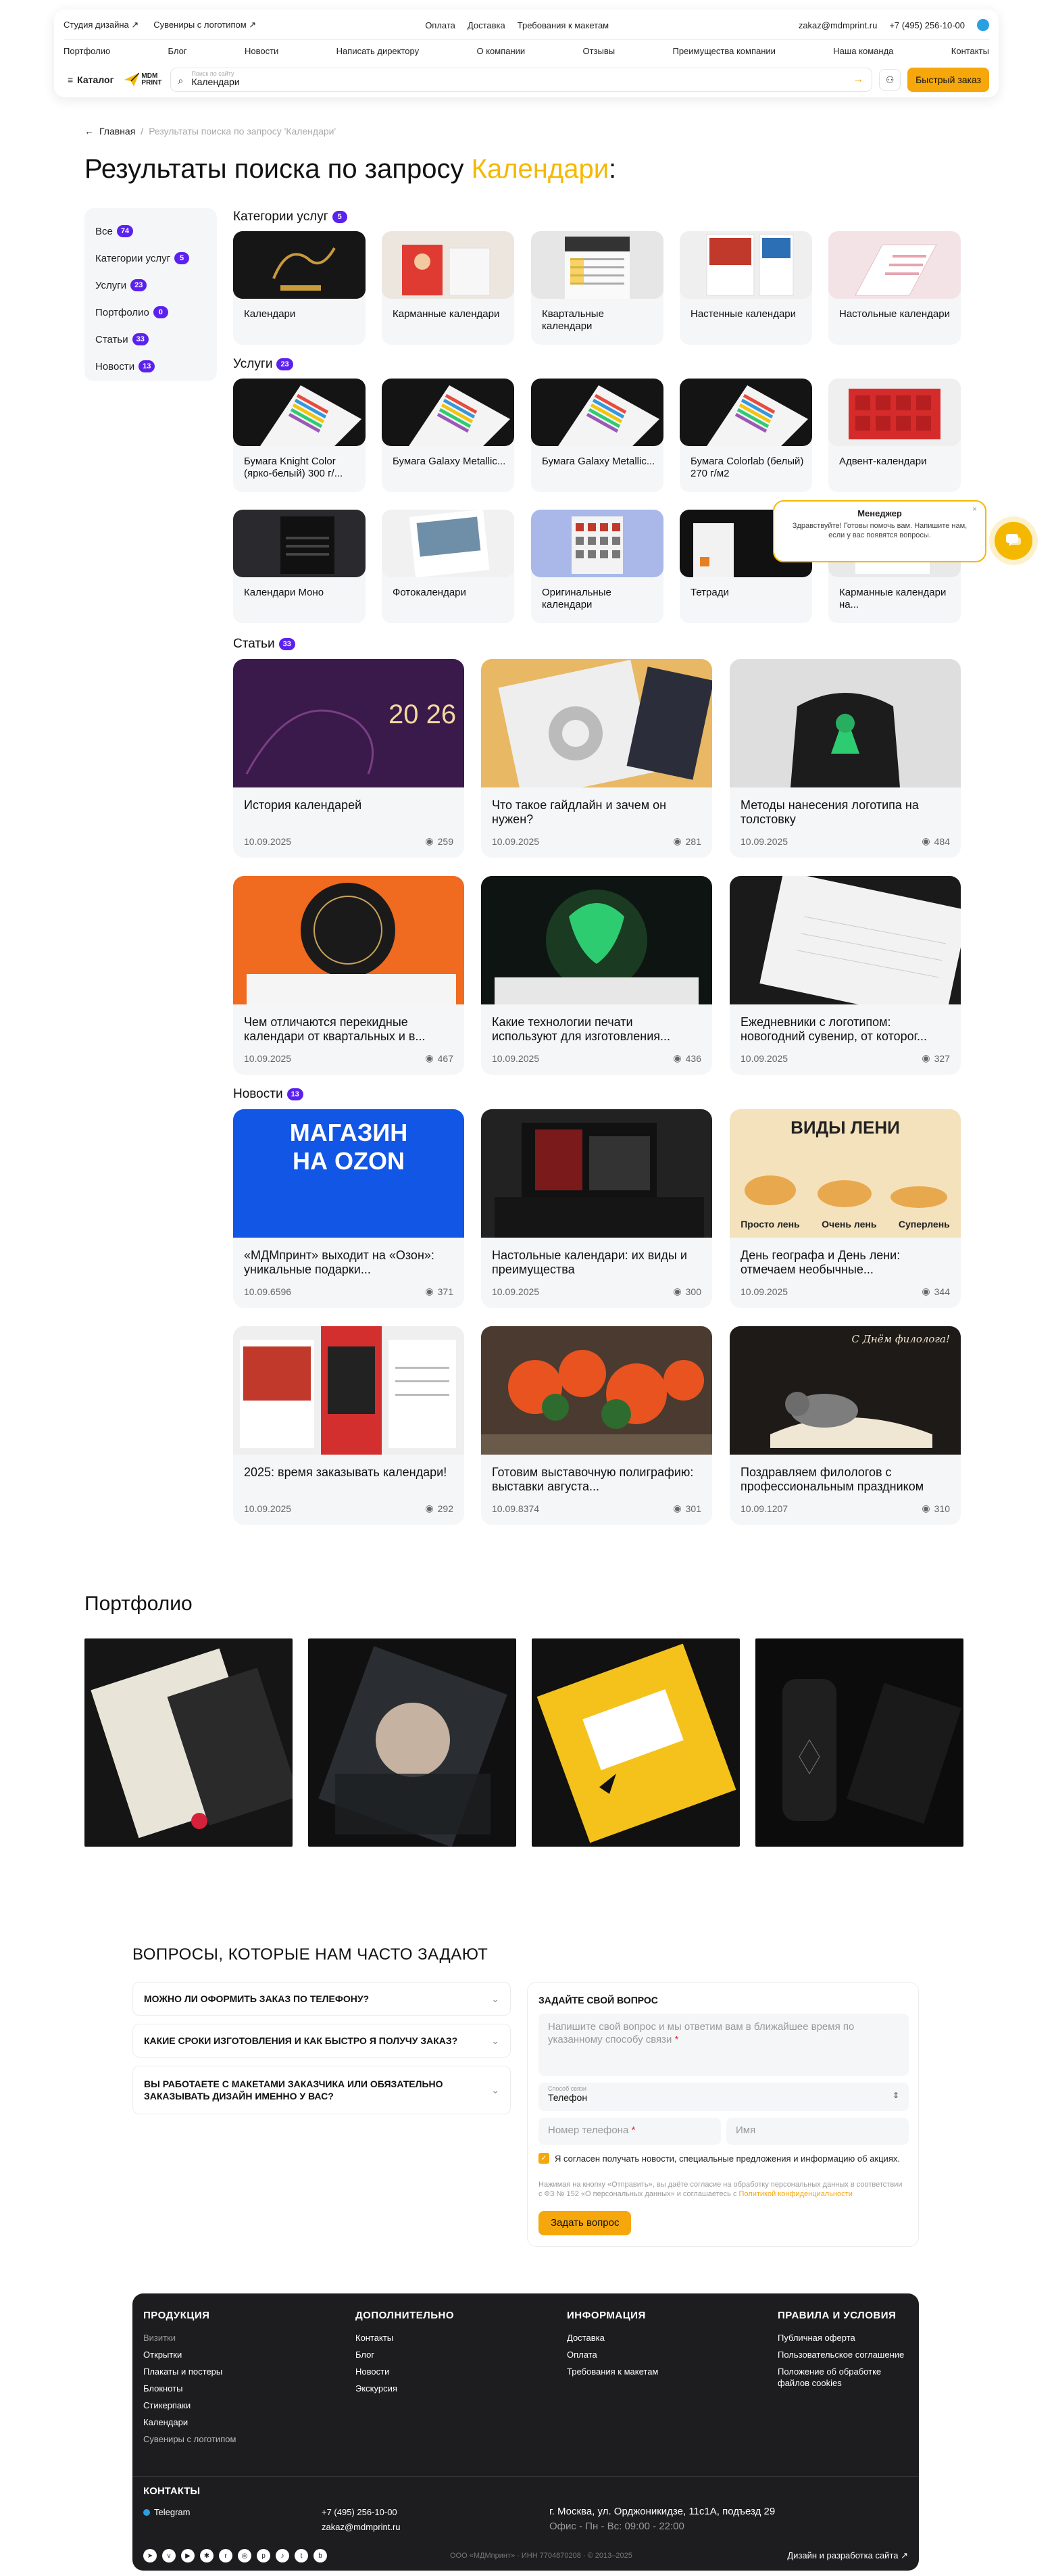 The height and width of the screenshot is (2576, 1054). Describe the element at coordinates (612, 2371) in the screenshot. I see `footer-link: Требования к макетам` at that location.